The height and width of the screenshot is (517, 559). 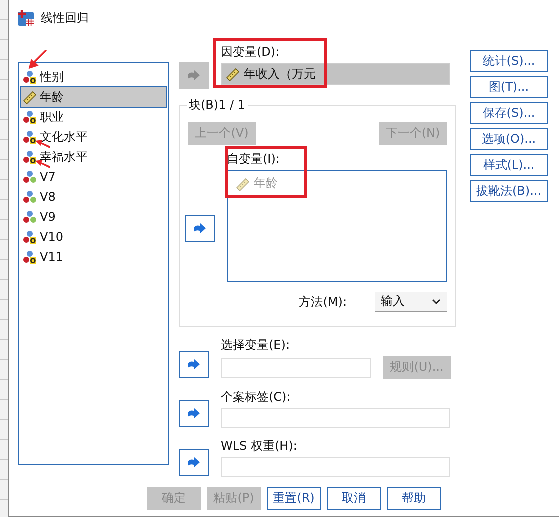 I want to click on variable-item: 性别, so click(x=93, y=77).